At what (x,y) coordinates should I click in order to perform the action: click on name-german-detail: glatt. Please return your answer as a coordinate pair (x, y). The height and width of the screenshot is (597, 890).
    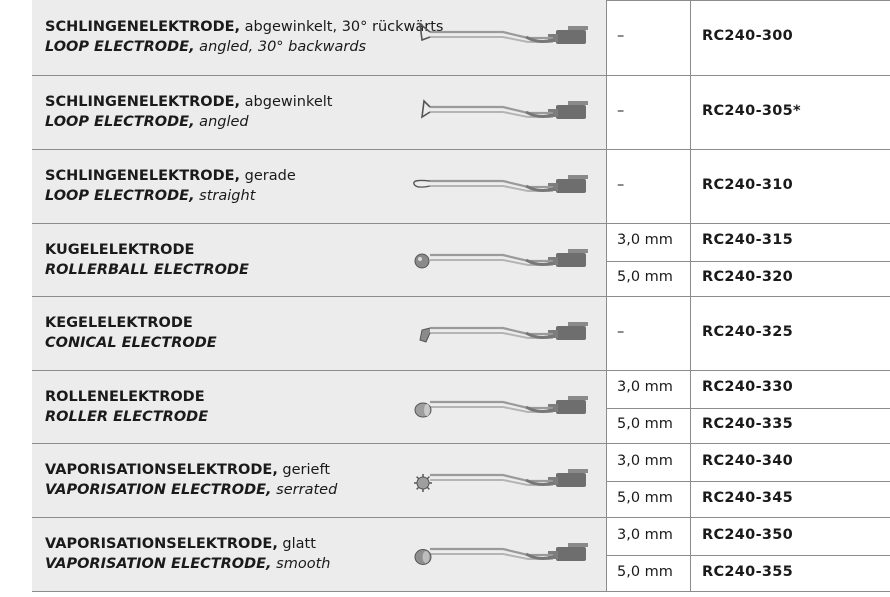
    Looking at the image, I should click on (296, 544).